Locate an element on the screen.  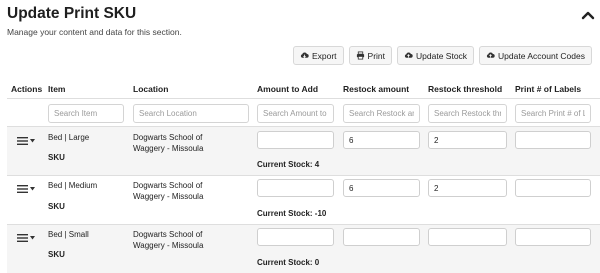
search-item-input is located at coordinates (86, 113).